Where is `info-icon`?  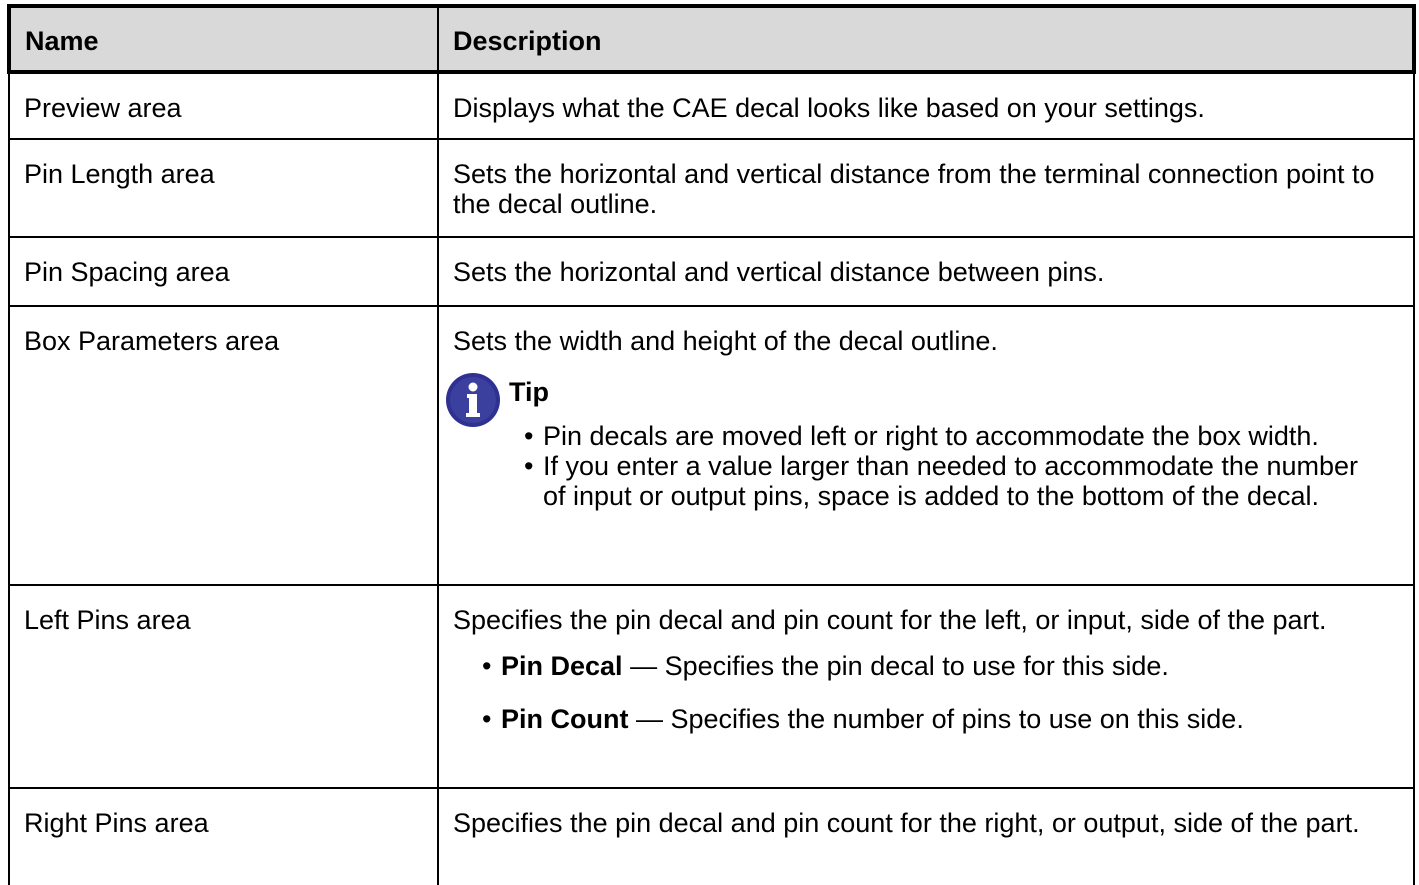
info-icon is located at coordinates (473, 400).